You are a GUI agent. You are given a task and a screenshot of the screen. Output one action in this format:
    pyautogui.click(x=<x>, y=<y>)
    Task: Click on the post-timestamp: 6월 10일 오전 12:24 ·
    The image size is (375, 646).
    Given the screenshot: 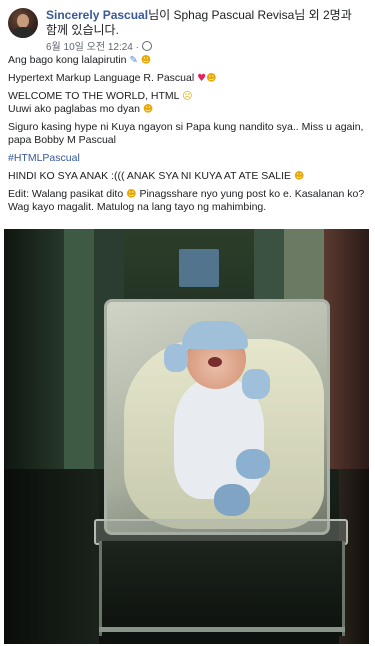 What is the action you would take?
    pyautogui.click(x=92, y=45)
    